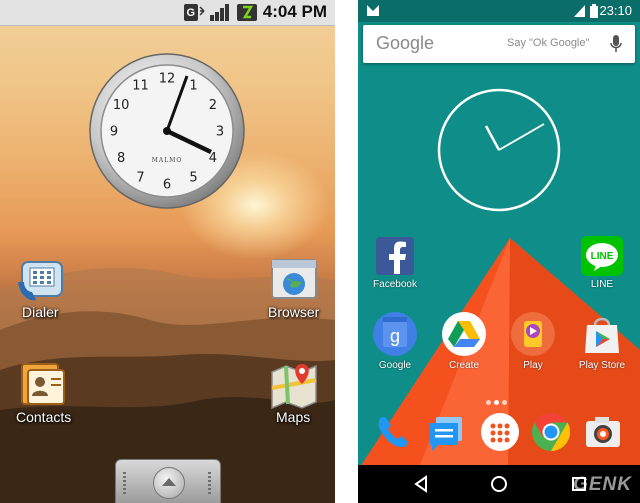 The image size is (640, 503). I want to click on maps-icon, so click(294, 384).